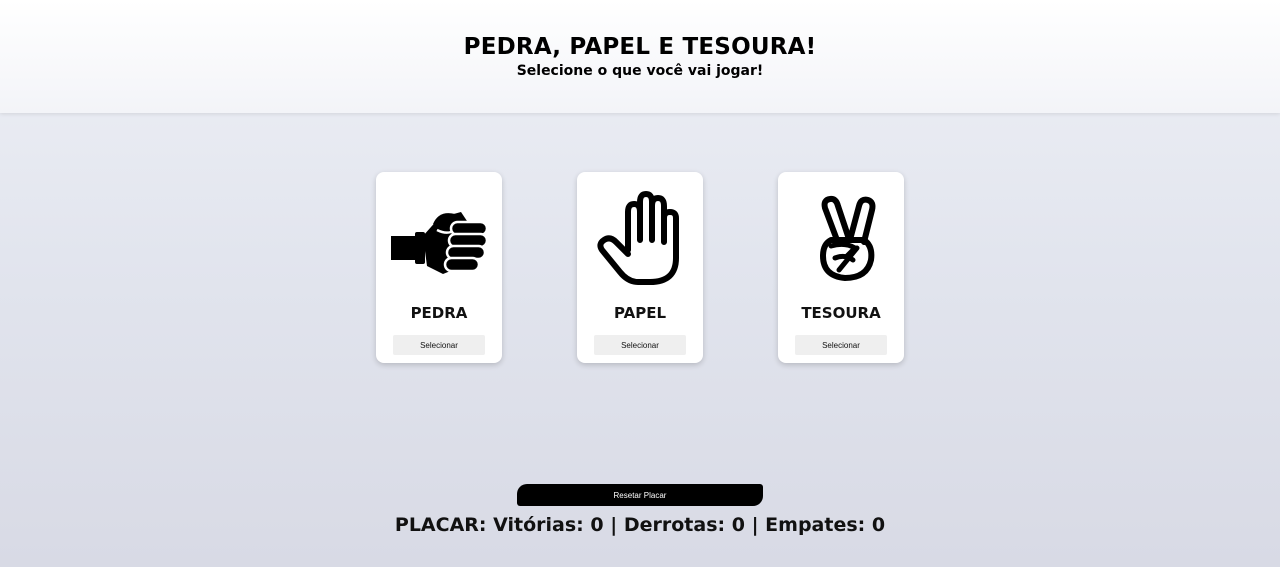  I want to click on peace-hand-icon, so click(848, 238).